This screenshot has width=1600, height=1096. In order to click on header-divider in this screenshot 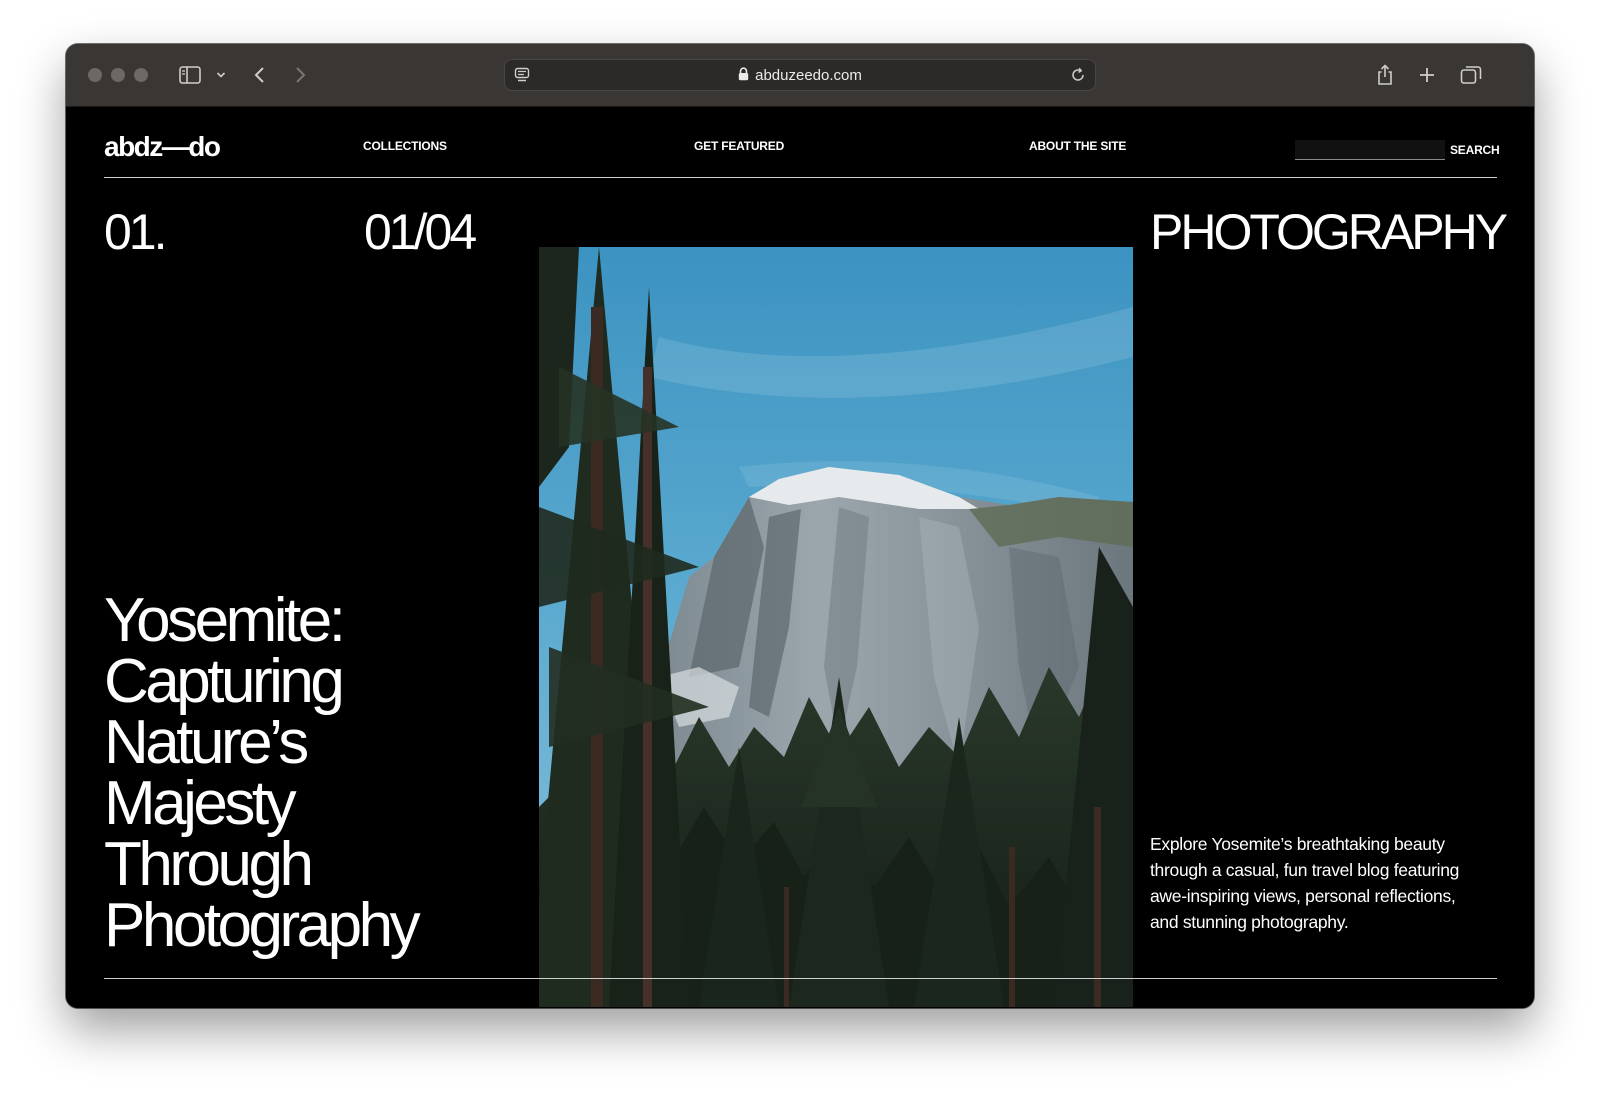, I will do `click(800, 177)`.